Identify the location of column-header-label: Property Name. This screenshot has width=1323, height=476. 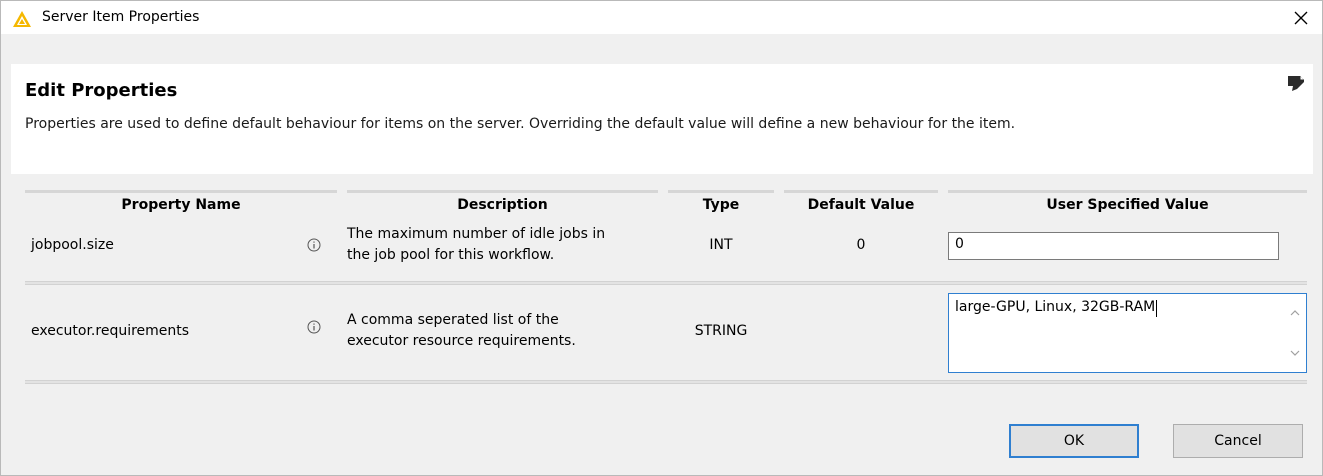
(181, 205).